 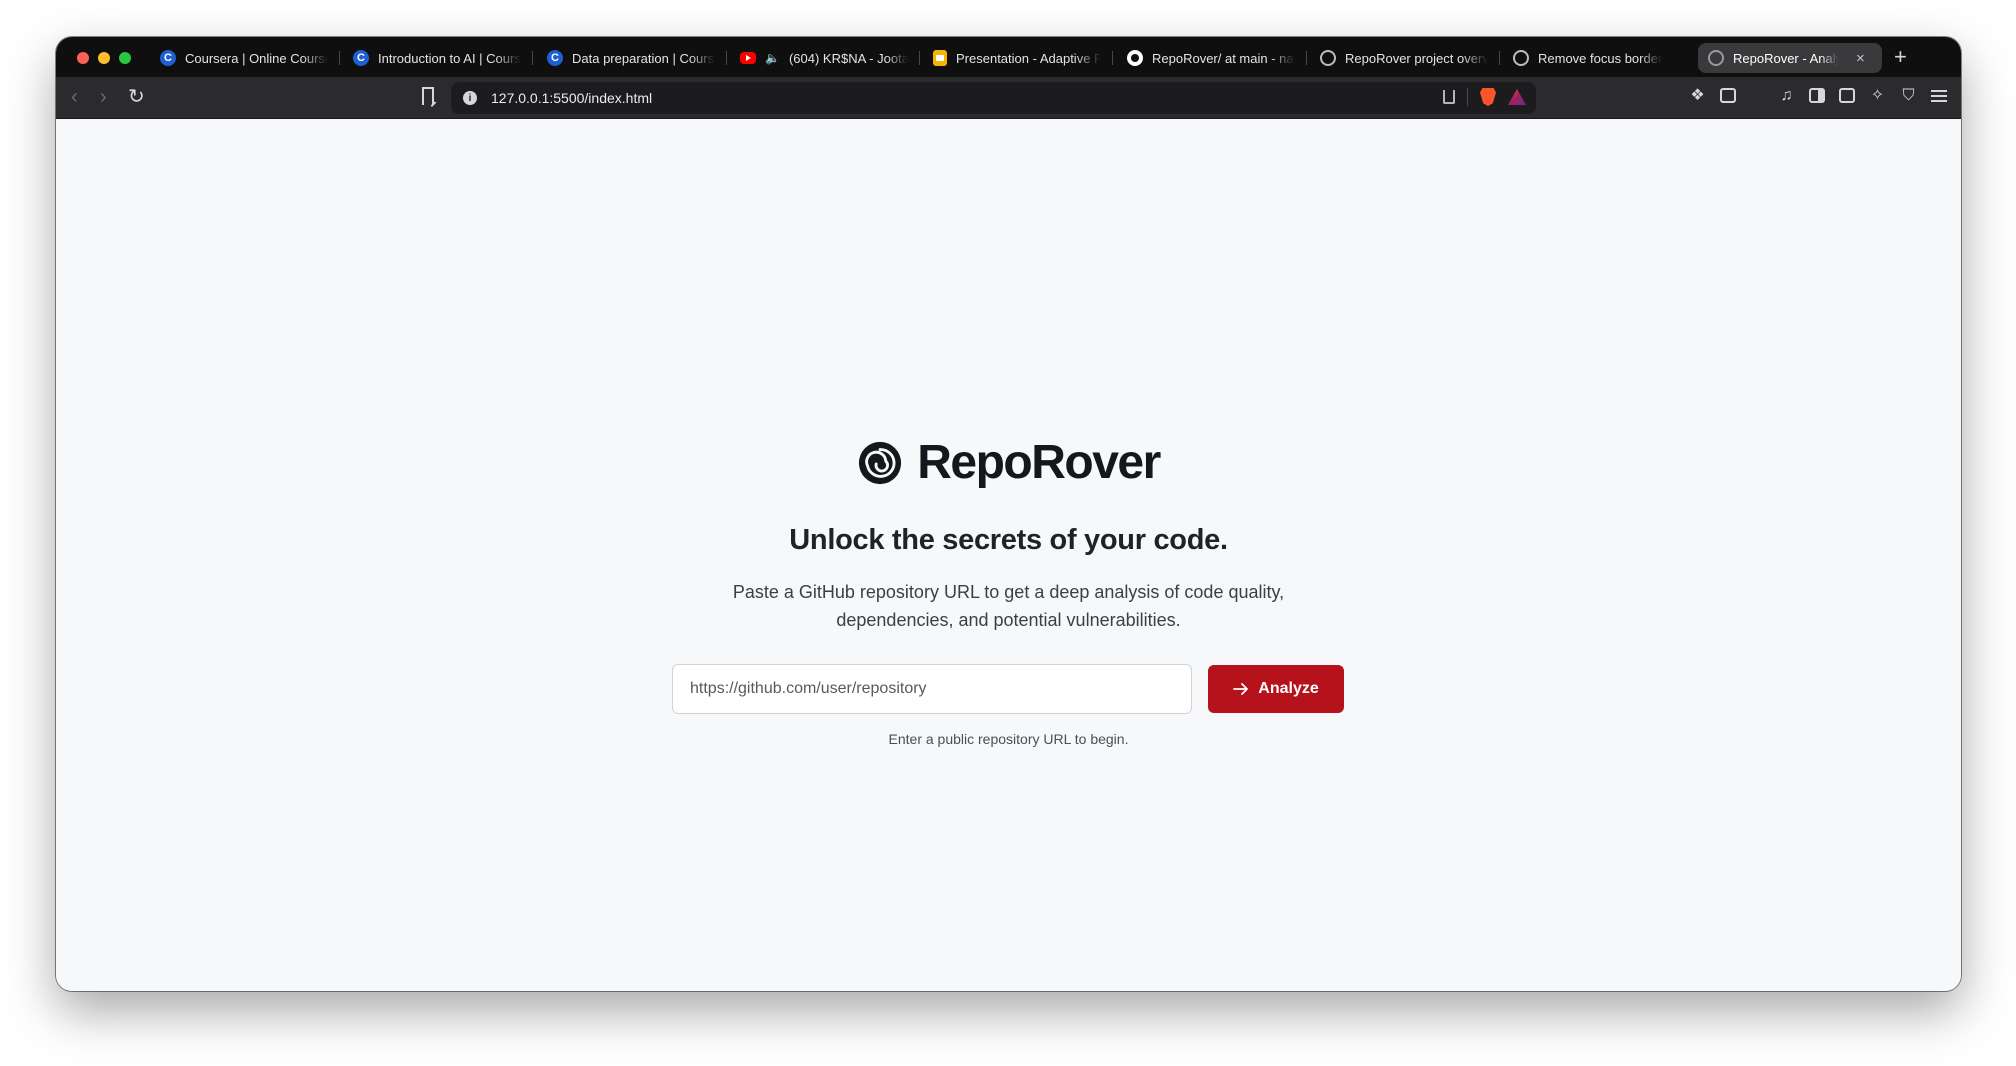 What do you see at coordinates (880, 462) in the screenshot?
I see `spiral-logo-icon` at bounding box center [880, 462].